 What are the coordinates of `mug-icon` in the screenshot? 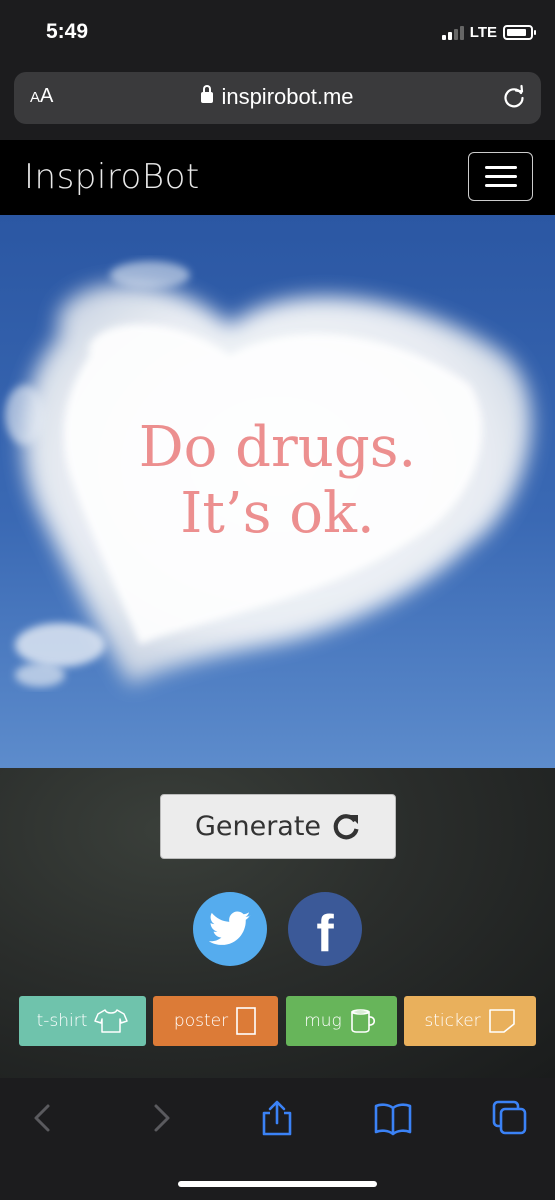 It's located at (362, 1021).